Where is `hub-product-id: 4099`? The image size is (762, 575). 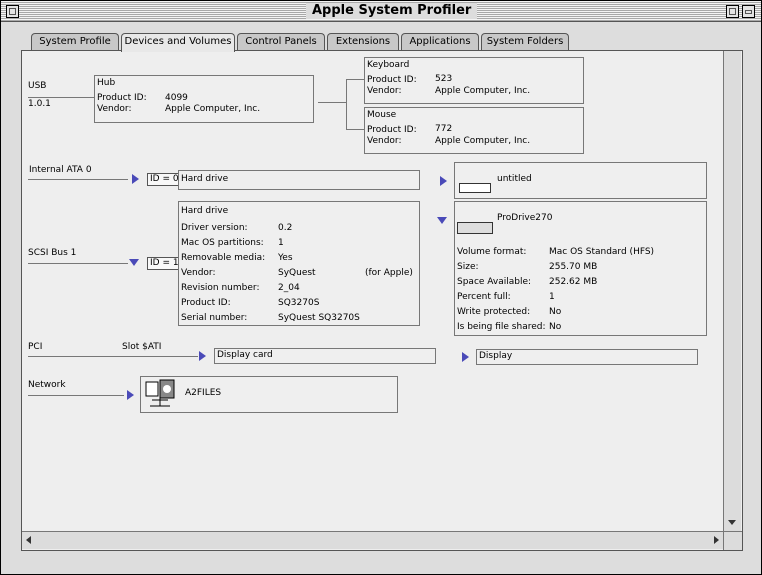
hub-product-id: 4099 is located at coordinates (176, 98).